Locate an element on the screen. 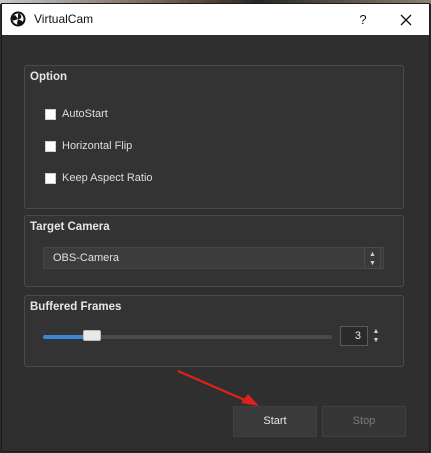 Image resolution: width=431 pixels, height=453 pixels. autostart-checkbox is located at coordinates (50, 114).